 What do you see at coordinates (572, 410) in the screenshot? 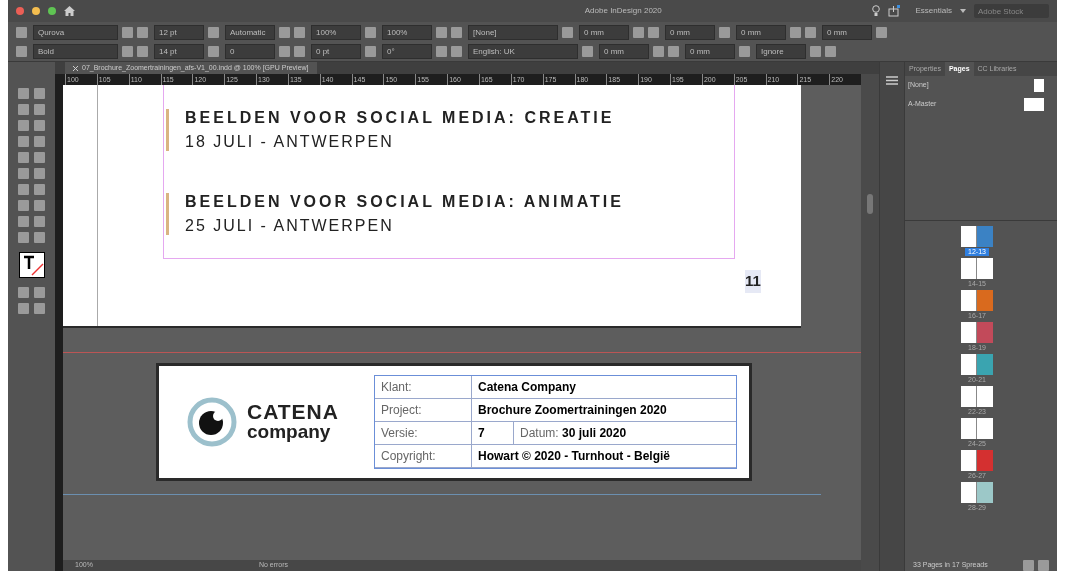
I see `table-cell-text: Brochure Zoomertrainingen 2020` at bounding box center [572, 410].